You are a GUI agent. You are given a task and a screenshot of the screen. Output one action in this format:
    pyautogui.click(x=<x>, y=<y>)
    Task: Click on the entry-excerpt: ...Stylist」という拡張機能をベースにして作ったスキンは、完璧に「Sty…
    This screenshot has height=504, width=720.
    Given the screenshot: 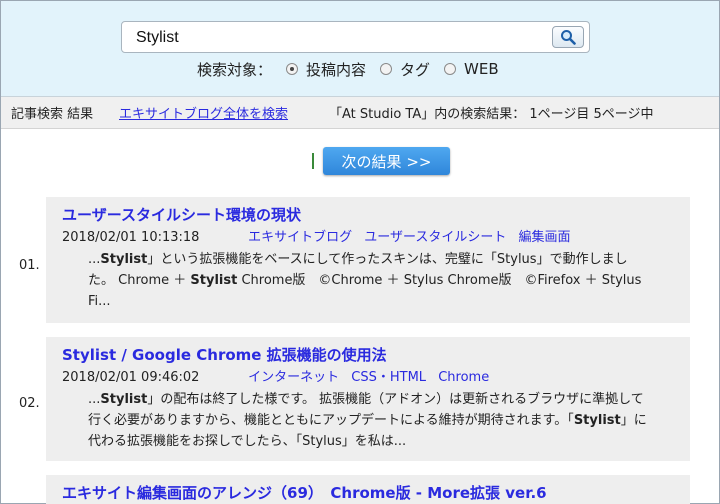 What is the action you would take?
    pyautogui.click(x=368, y=280)
    